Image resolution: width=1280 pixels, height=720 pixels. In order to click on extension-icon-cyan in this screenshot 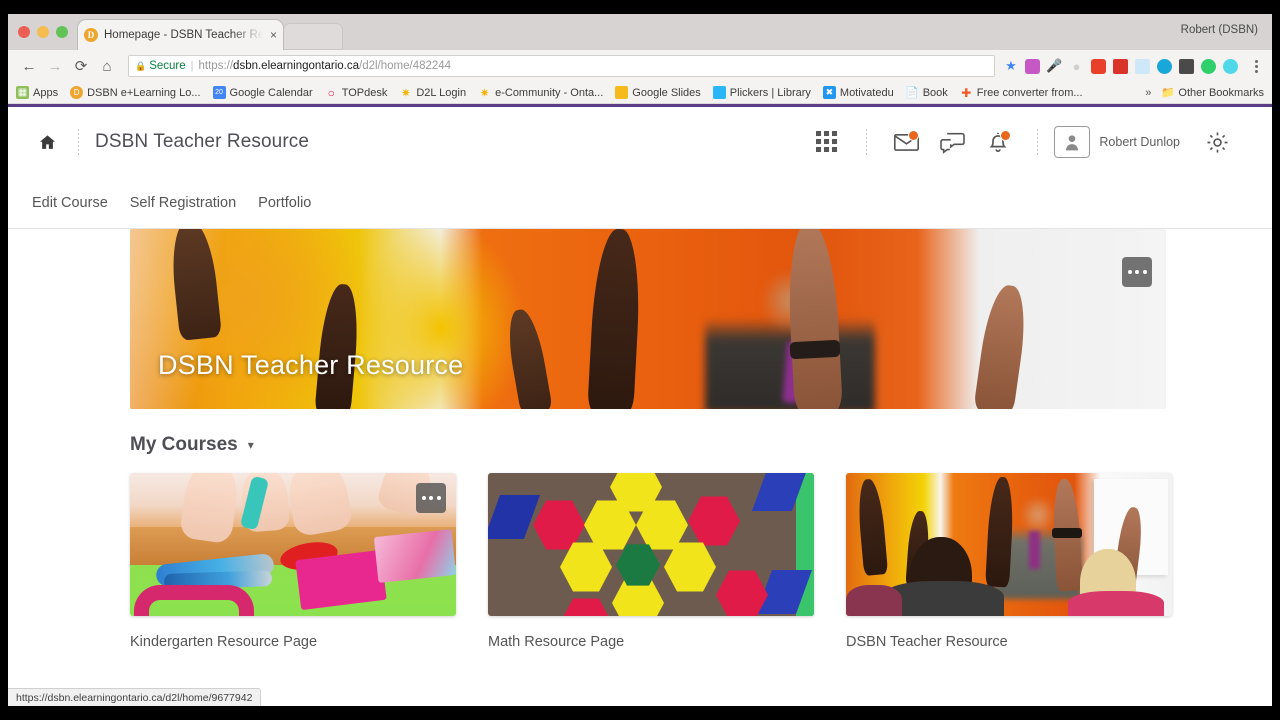, I will do `click(1164, 66)`.